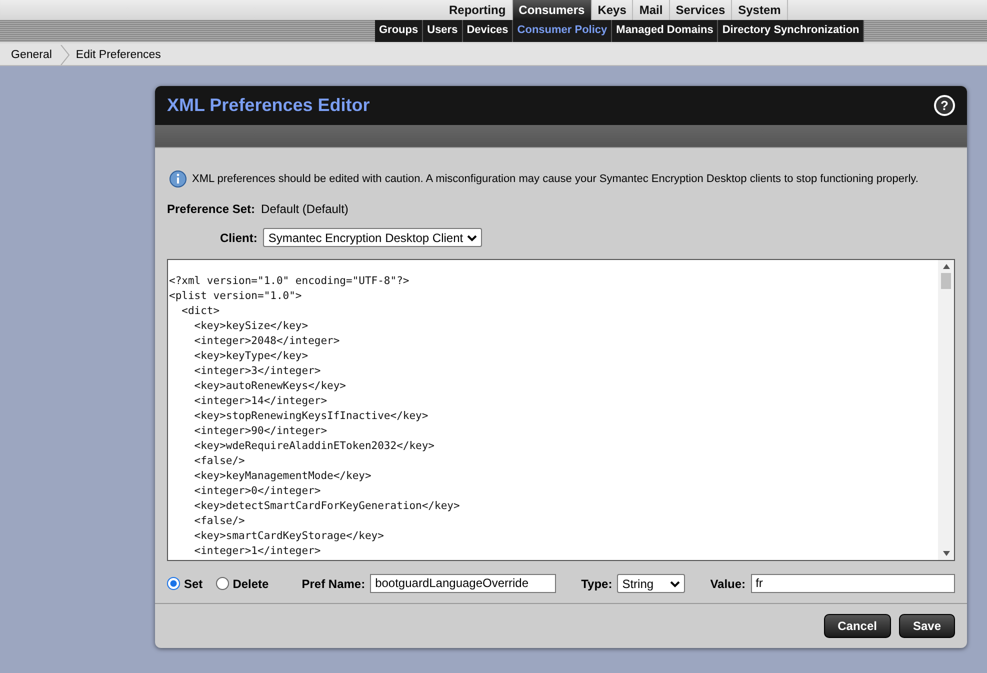 This screenshot has width=987, height=673. I want to click on pref-name-field: bootguardLanguageOverride, so click(463, 583).